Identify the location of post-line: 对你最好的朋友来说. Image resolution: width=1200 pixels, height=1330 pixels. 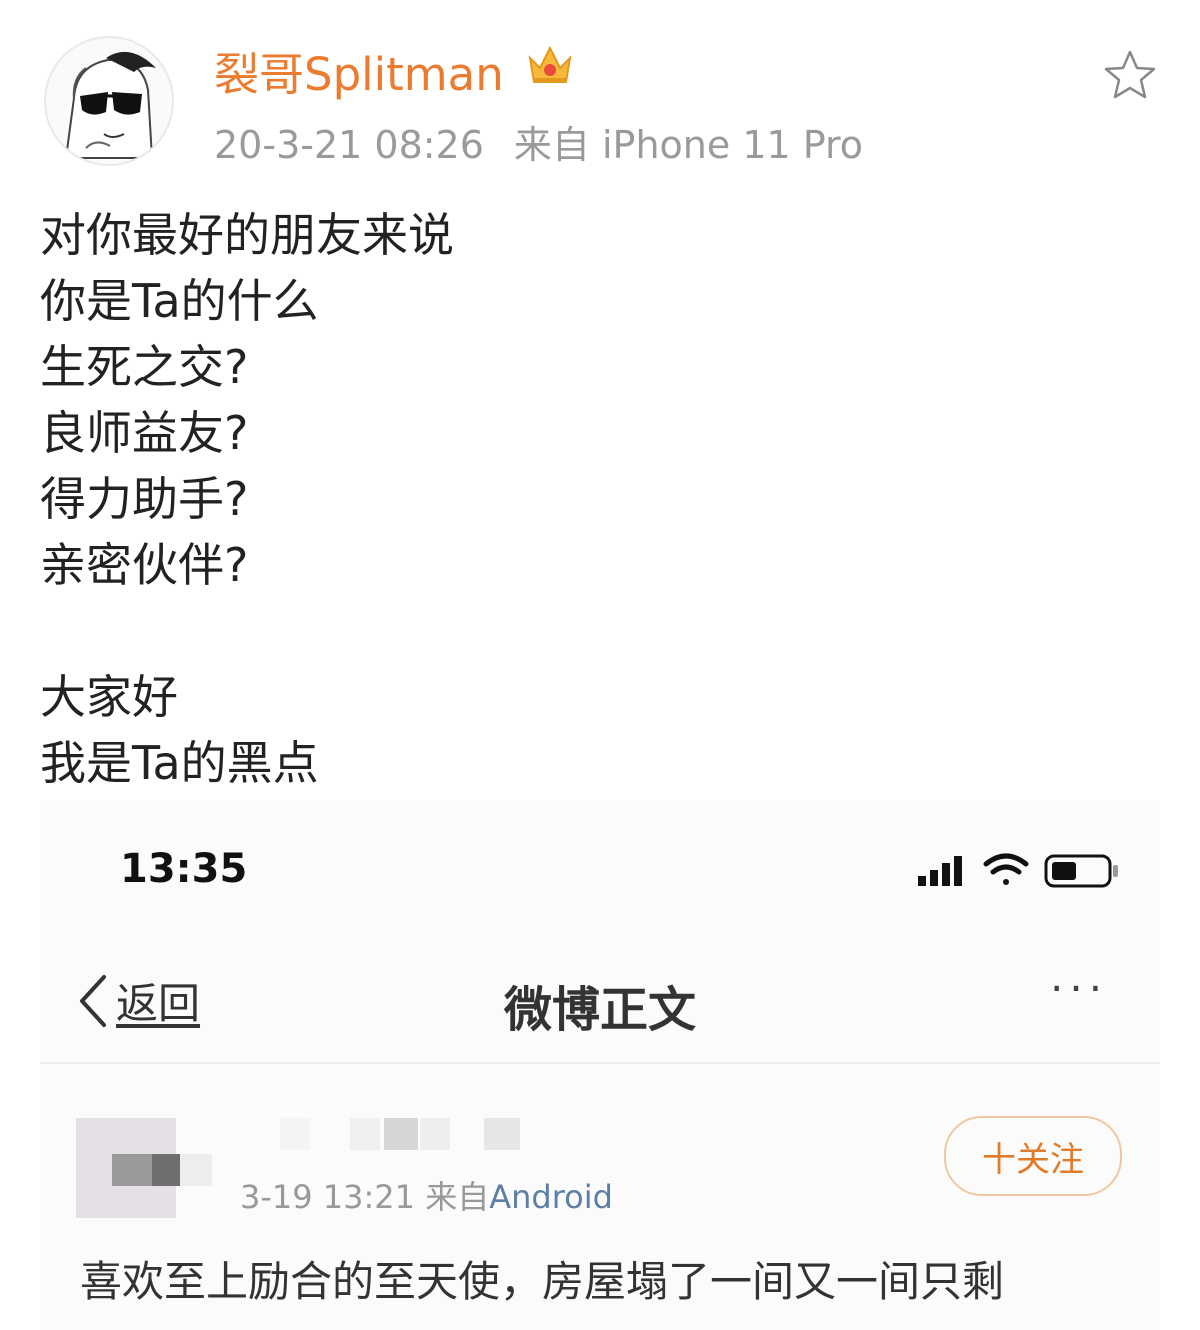
(247, 235).